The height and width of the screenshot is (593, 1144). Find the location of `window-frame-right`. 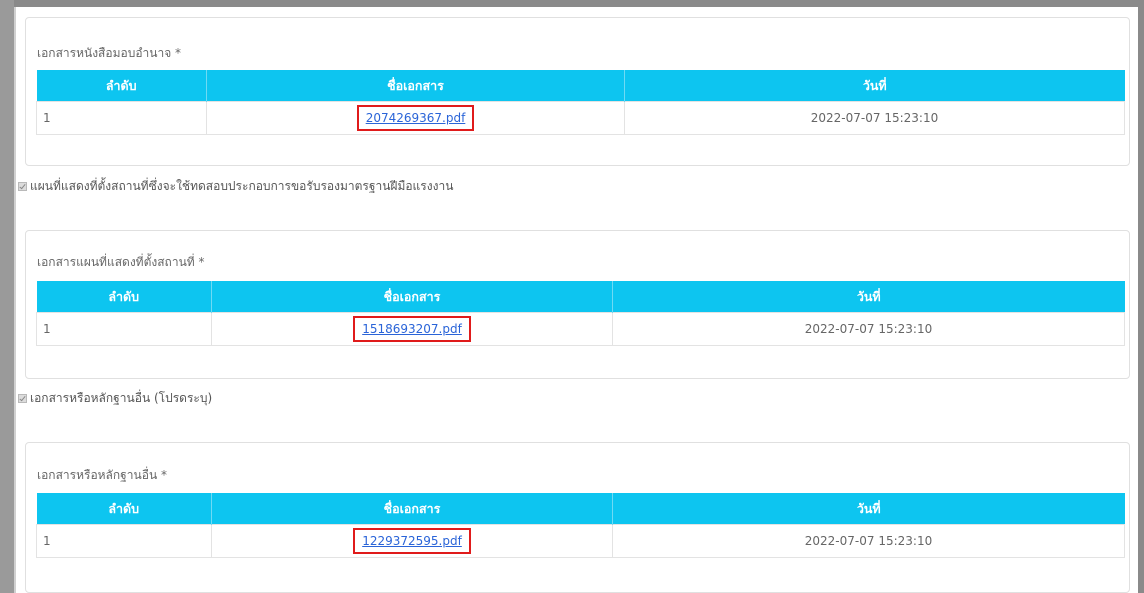

window-frame-right is located at coordinates (1141, 296).